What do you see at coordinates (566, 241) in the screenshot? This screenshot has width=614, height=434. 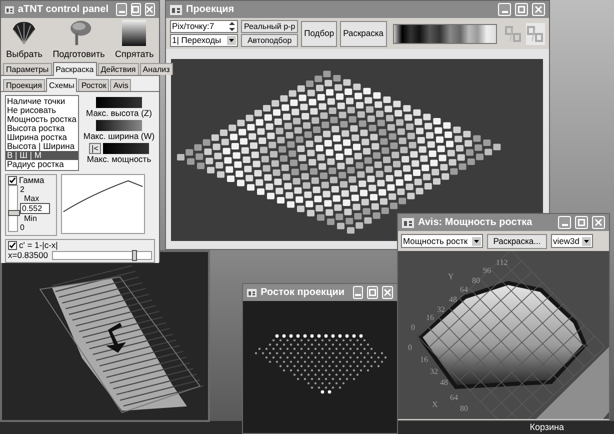 I see `dropdown-value: view3d` at bounding box center [566, 241].